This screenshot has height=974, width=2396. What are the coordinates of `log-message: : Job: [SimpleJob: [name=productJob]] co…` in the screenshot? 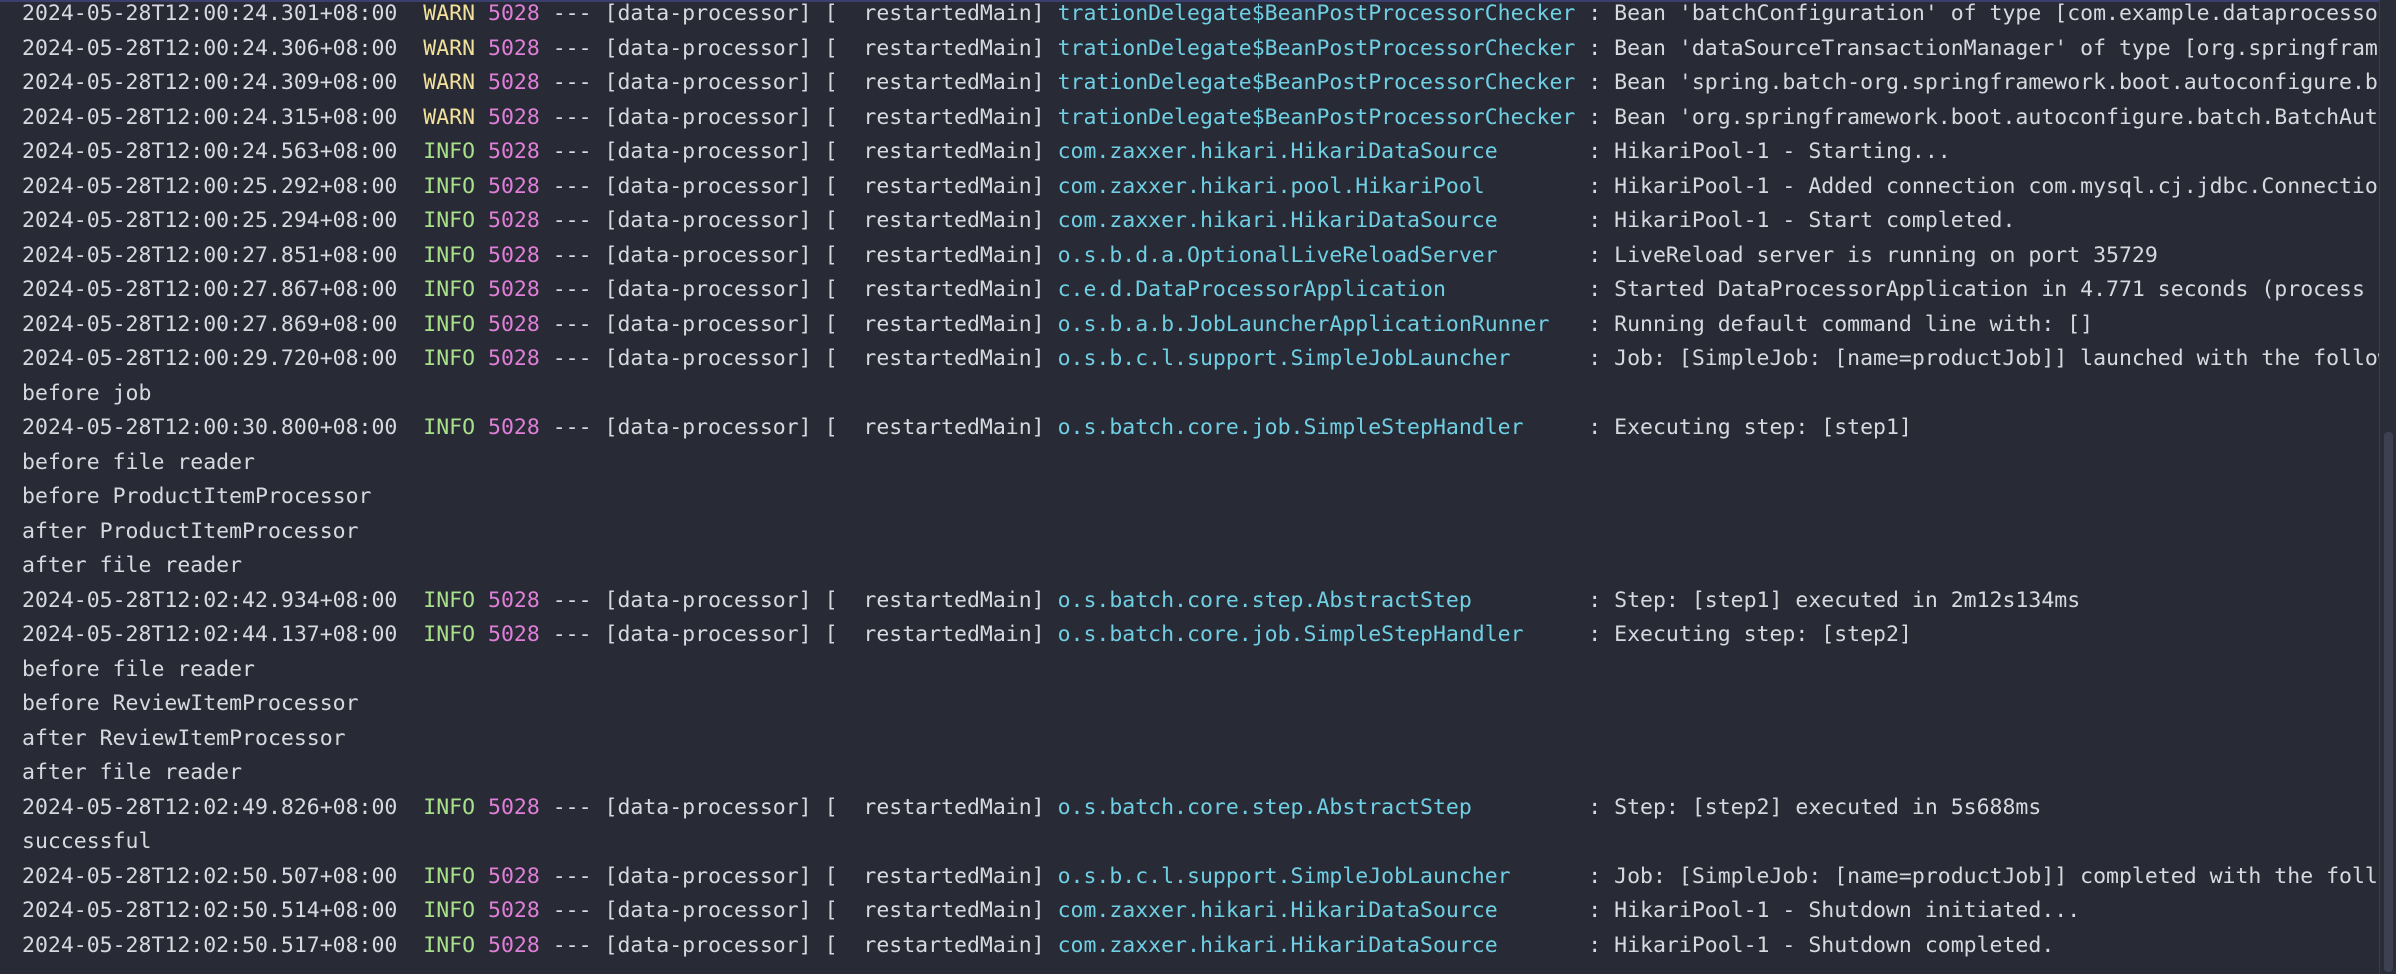 It's located at (1983, 876).